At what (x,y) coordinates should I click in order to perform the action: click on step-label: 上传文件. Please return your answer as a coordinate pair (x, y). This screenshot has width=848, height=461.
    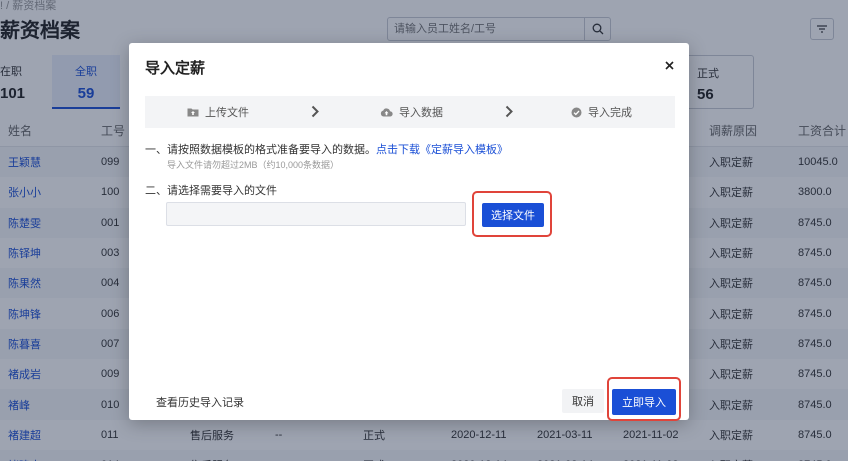
    Looking at the image, I should click on (227, 113).